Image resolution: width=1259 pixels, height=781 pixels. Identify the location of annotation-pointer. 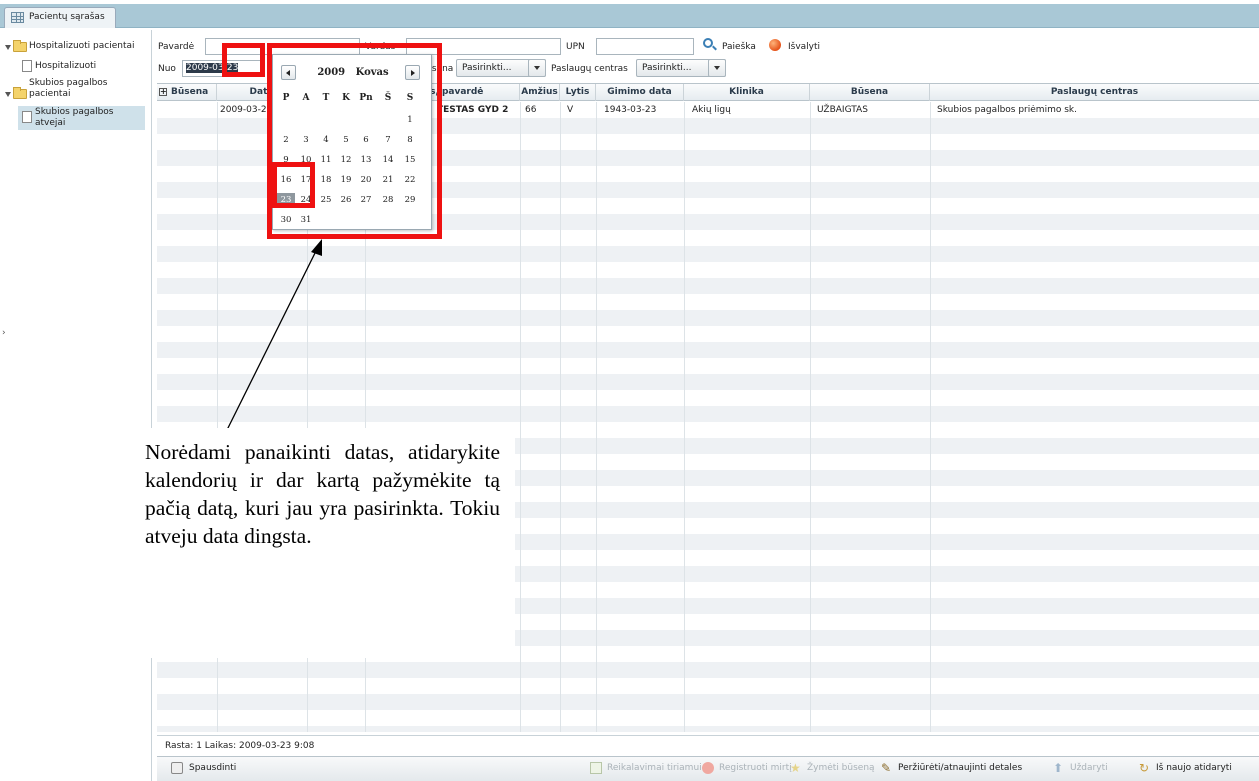
(271, 340).